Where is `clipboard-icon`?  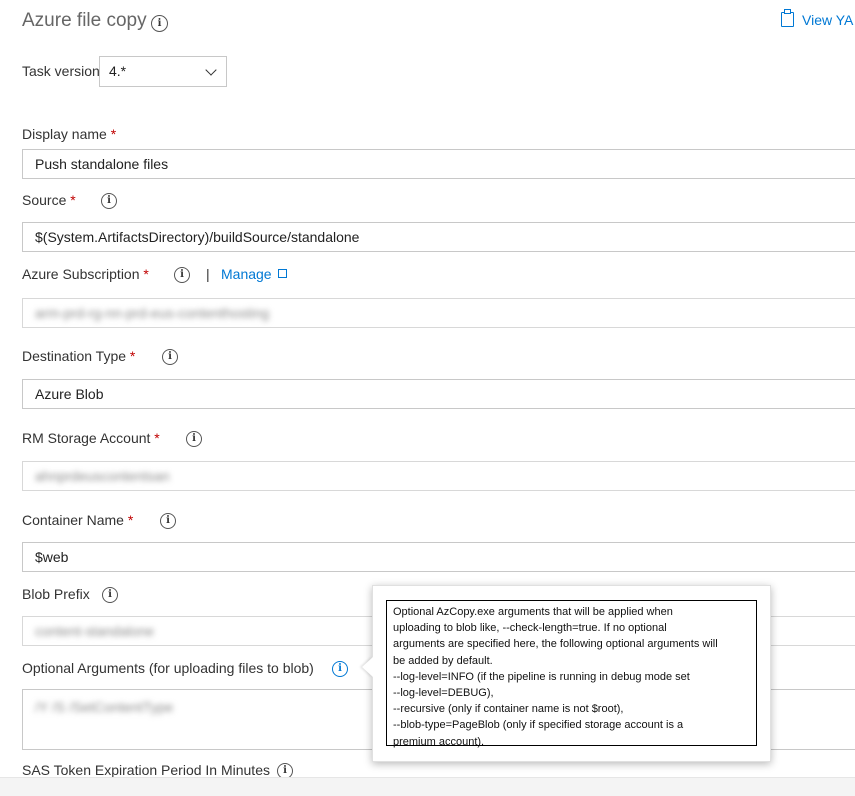
clipboard-icon is located at coordinates (787, 18).